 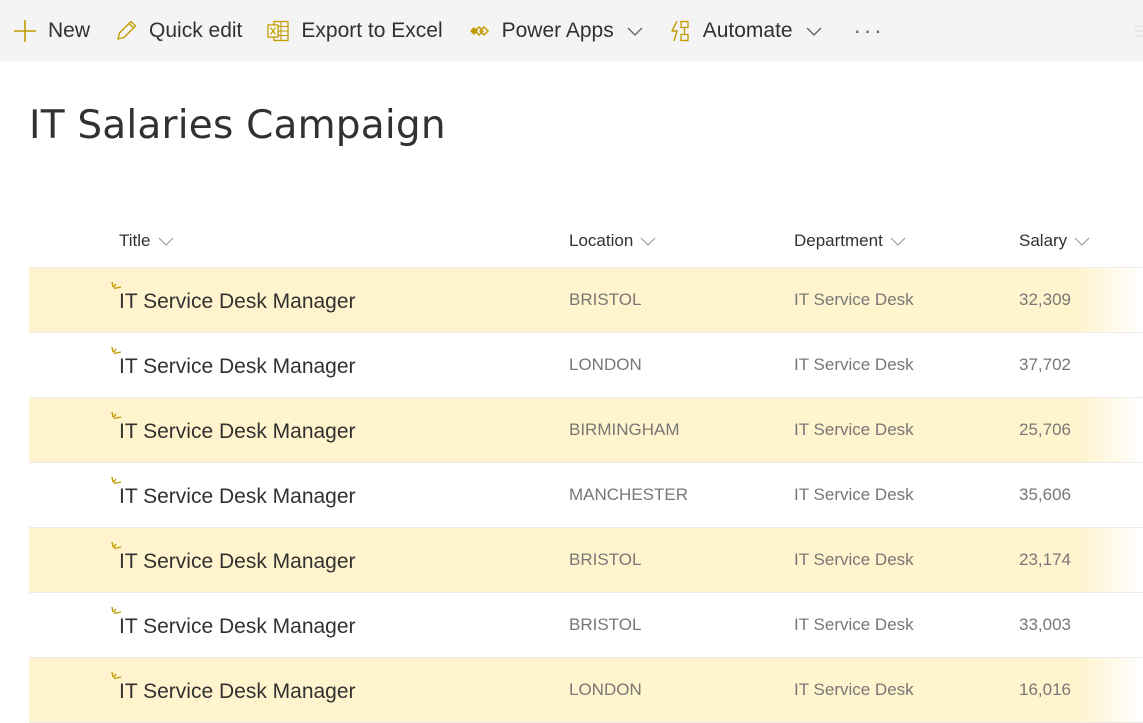 I want to click on automate-icon, so click(x=680, y=31).